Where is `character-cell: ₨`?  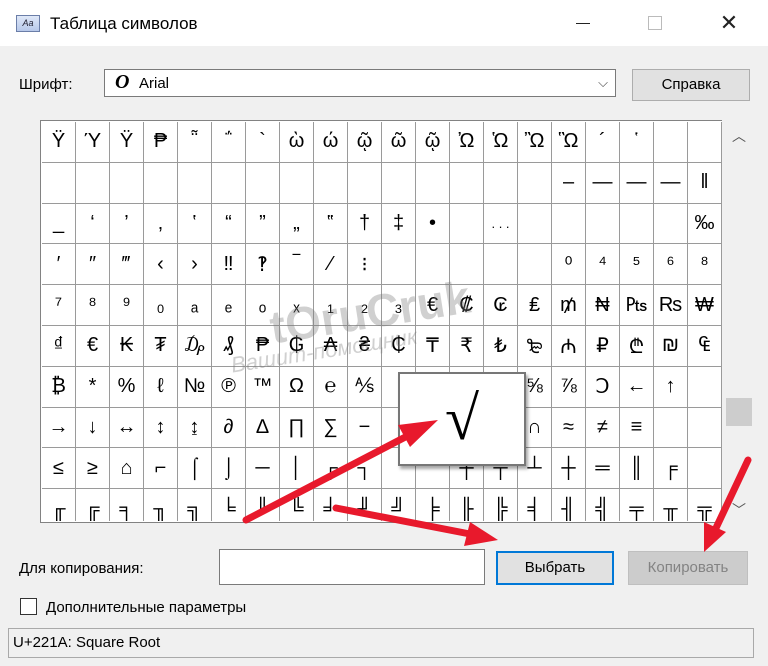
character-cell: ₨ is located at coordinates (671, 305).